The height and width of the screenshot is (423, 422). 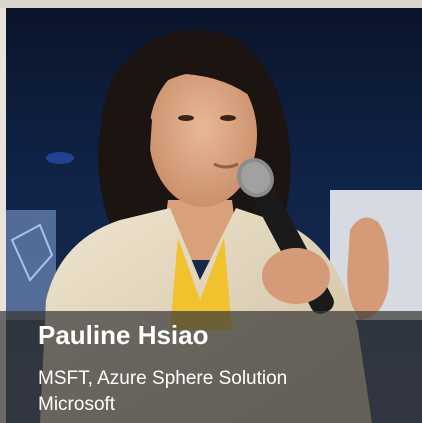 What do you see at coordinates (77, 404) in the screenshot?
I see `speaker-company: Microsoft` at bounding box center [77, 404].